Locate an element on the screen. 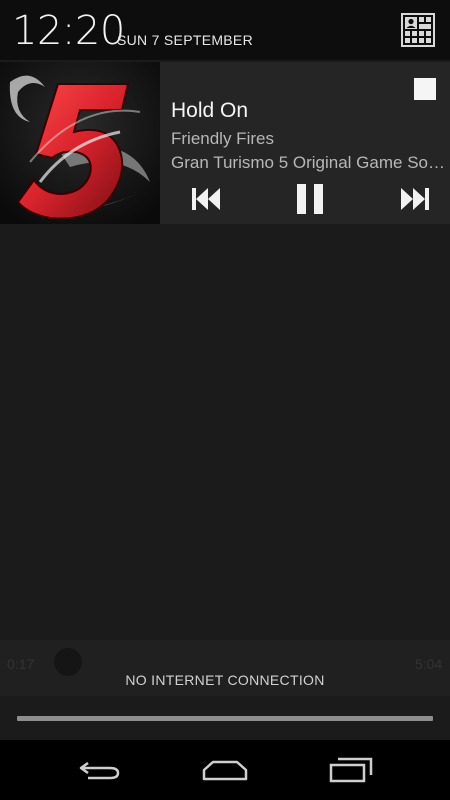 This screenshot has height=800, width=450. shade-drag-handle is located at coordinates (225, 718).